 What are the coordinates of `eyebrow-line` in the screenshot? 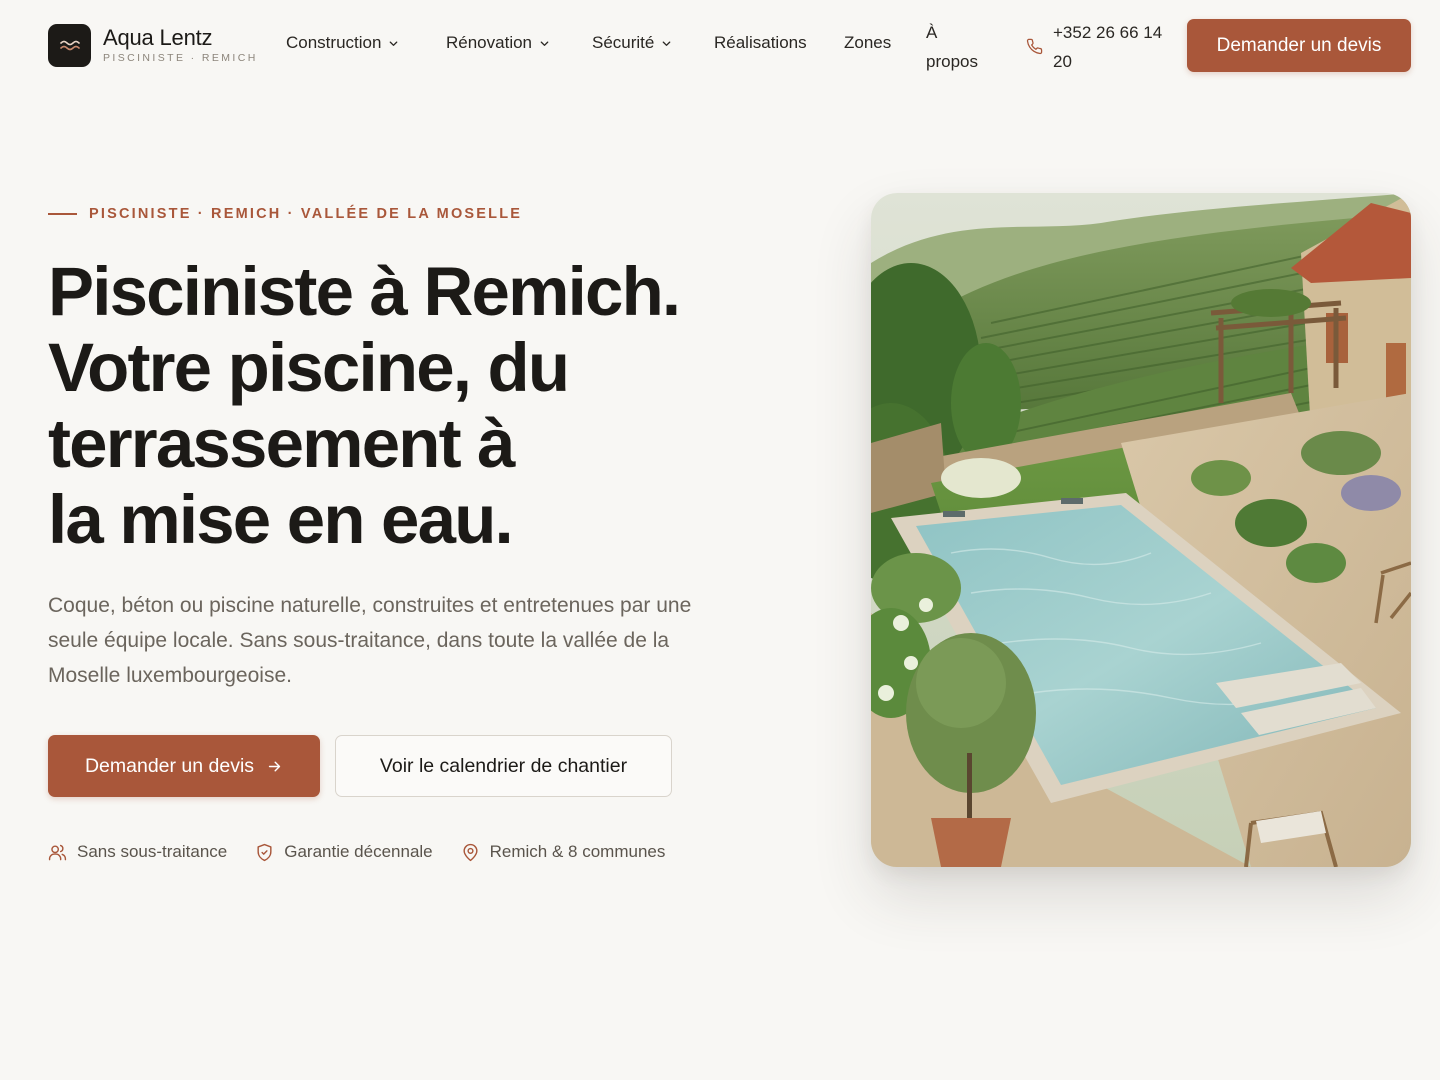 It's located at (62, 214).